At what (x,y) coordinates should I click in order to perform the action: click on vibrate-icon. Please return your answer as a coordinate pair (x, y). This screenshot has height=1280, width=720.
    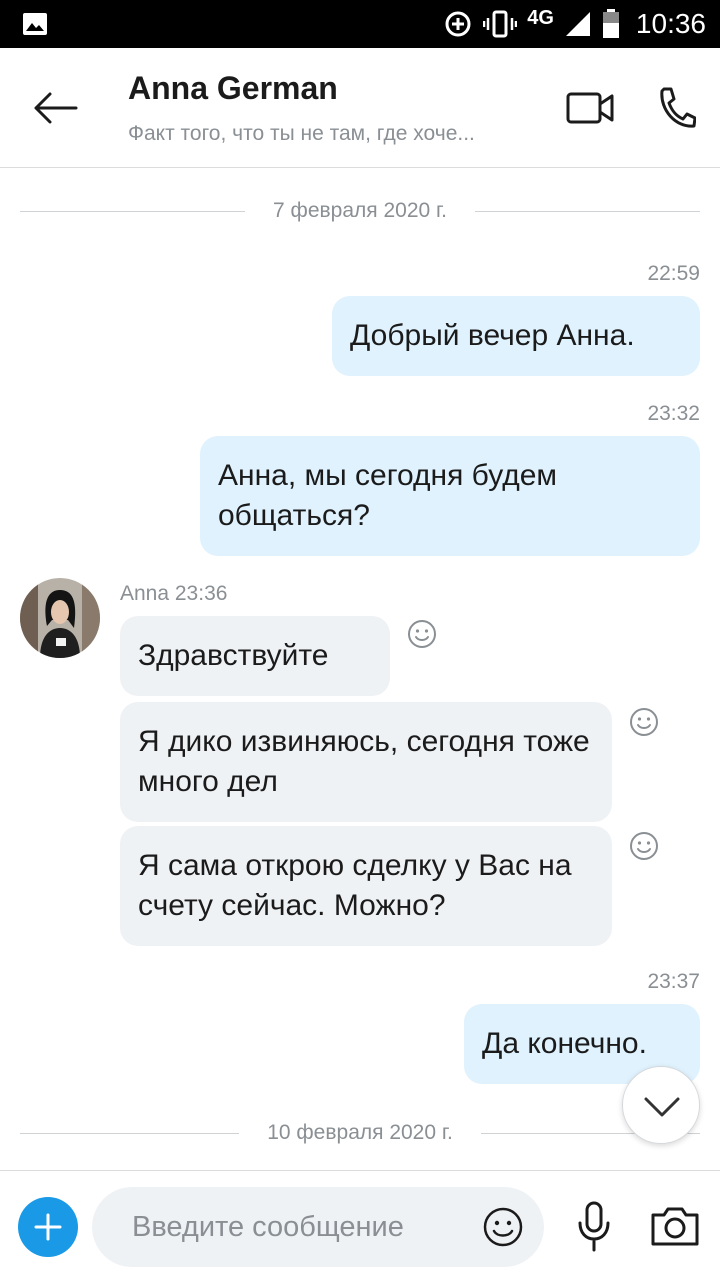
    Looking at the image, I should click on (500, 24).